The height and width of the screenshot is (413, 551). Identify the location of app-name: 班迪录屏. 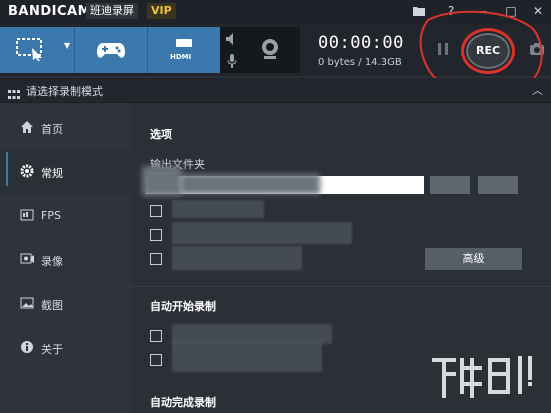
(112, 11).